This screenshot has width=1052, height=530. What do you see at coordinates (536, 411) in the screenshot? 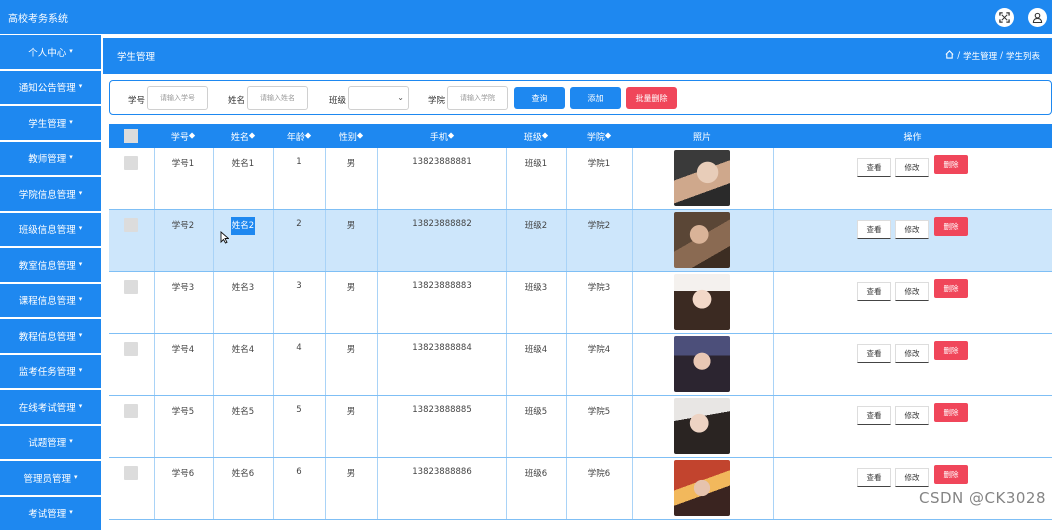
I see `cell-class: 班级5` at bounding box center [536, 411].